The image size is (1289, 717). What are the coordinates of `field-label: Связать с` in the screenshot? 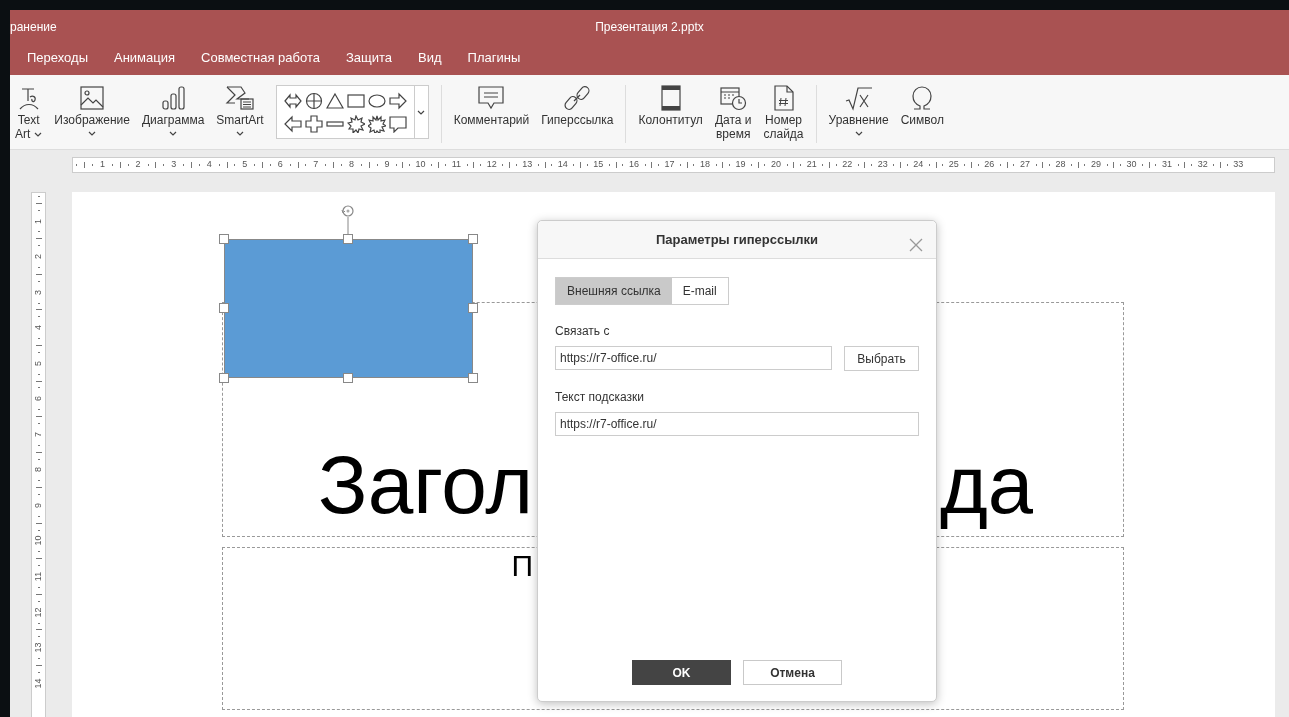 It's located at (583, 331).